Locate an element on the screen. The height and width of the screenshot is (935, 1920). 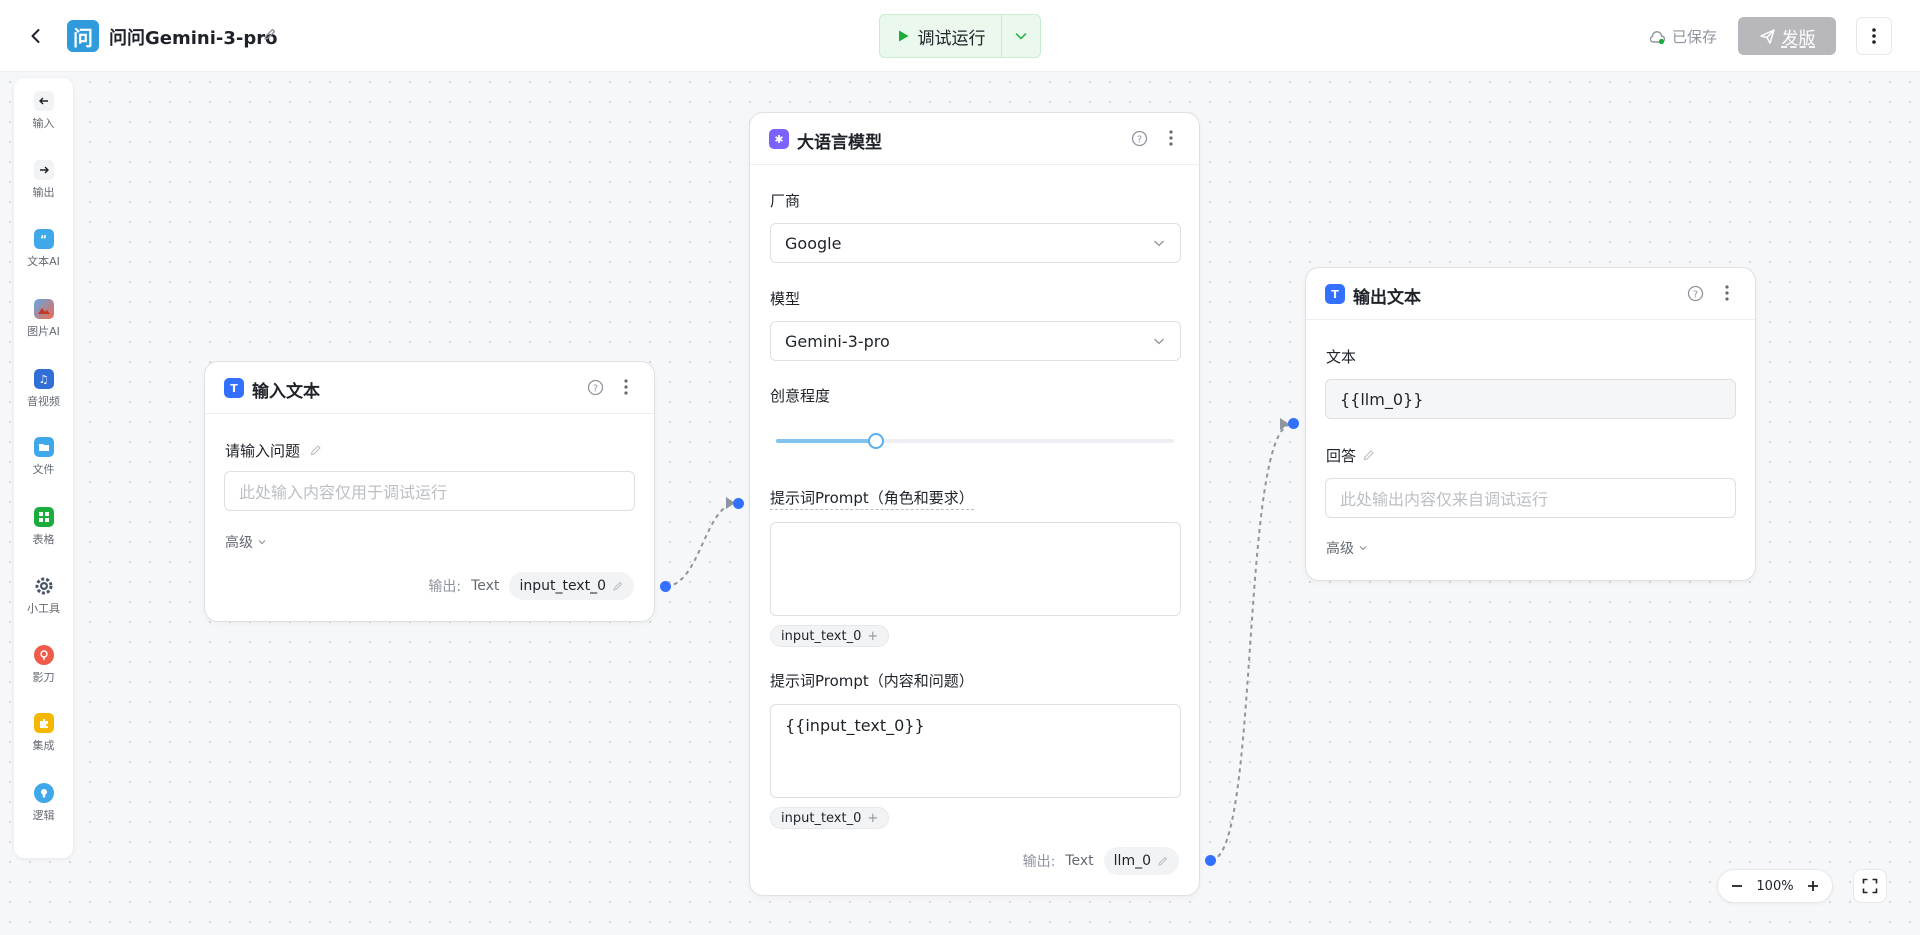
model-value: Gemini-3-pro is located at coordinates (837, 341).